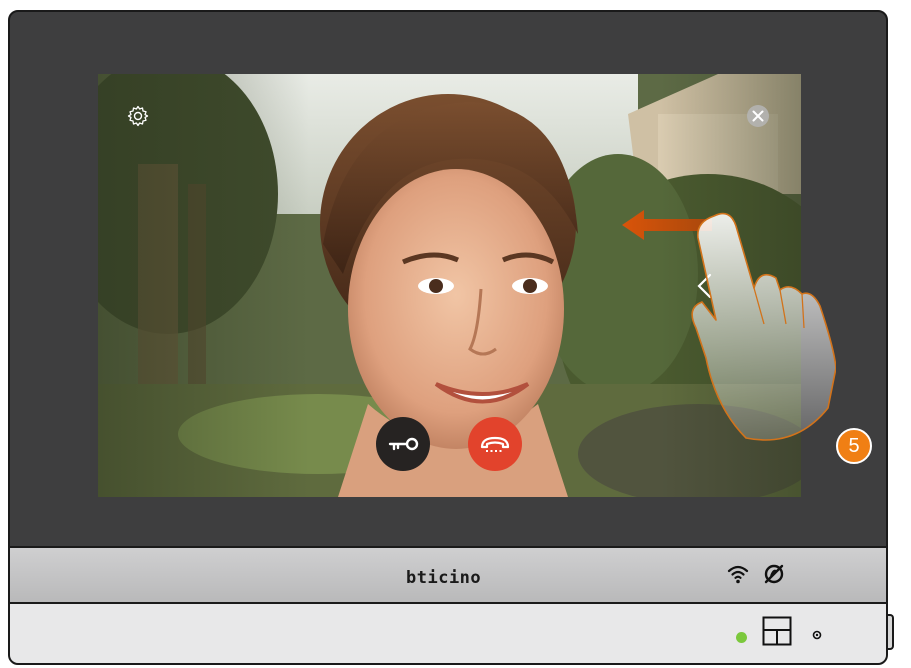 This screenshot has height=668, width=911. I want to click on status-led, so click(741, 637).